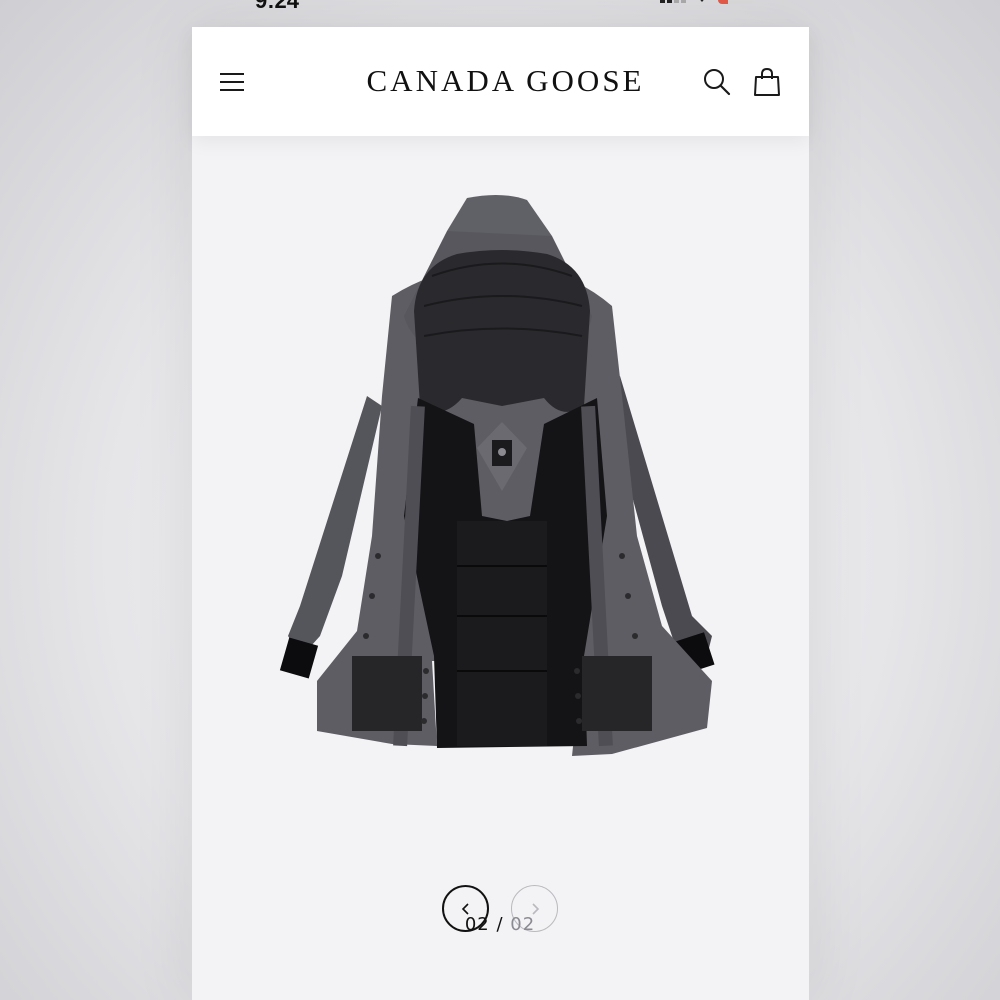 This screenshot has height=1000, width=1000. I want to click on status-bar: 9:24, so click(500, 6).